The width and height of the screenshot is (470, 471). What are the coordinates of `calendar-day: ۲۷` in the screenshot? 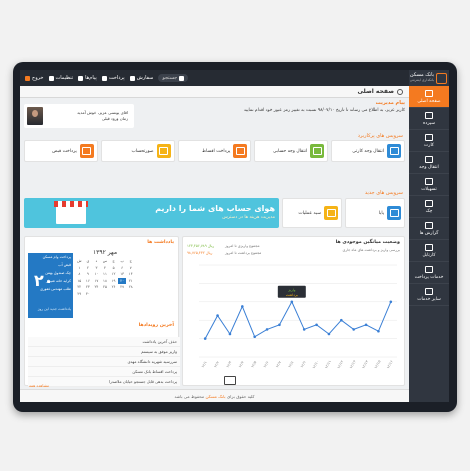 It's located at (122, 287).